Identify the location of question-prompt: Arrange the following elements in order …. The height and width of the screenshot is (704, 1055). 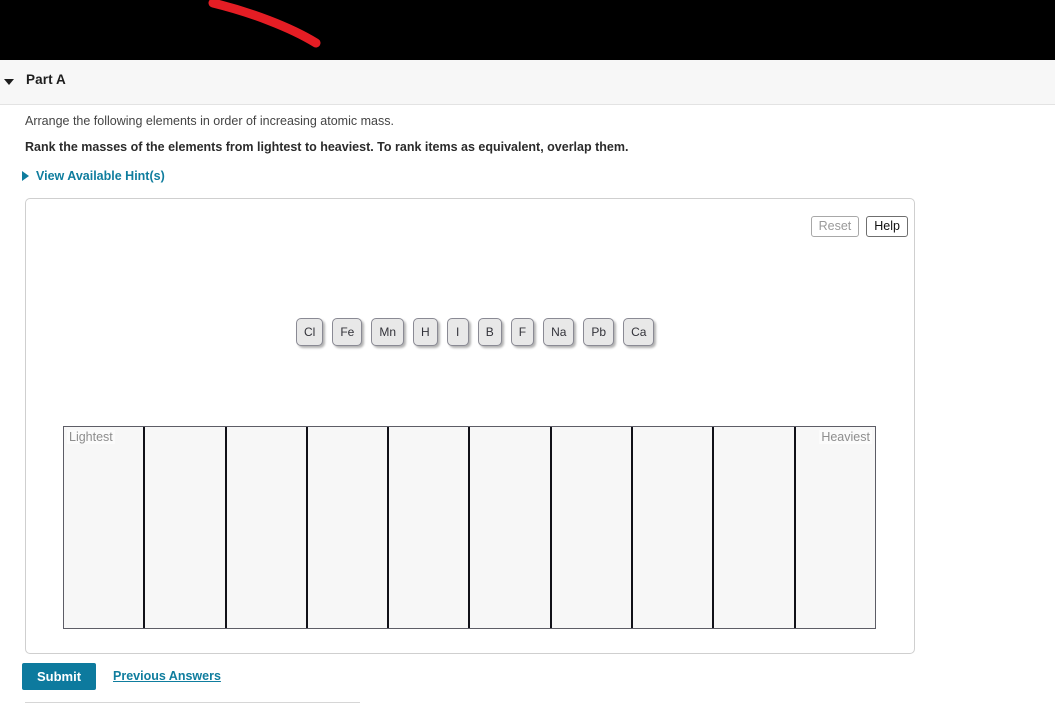
(209, 121).